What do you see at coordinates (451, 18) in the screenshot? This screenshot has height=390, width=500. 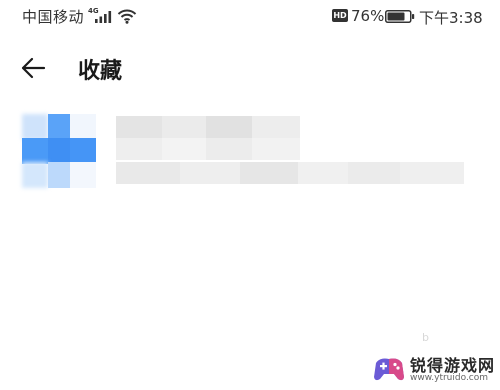 I see `clock: 下午3:38` at bounding box center [451, 18].